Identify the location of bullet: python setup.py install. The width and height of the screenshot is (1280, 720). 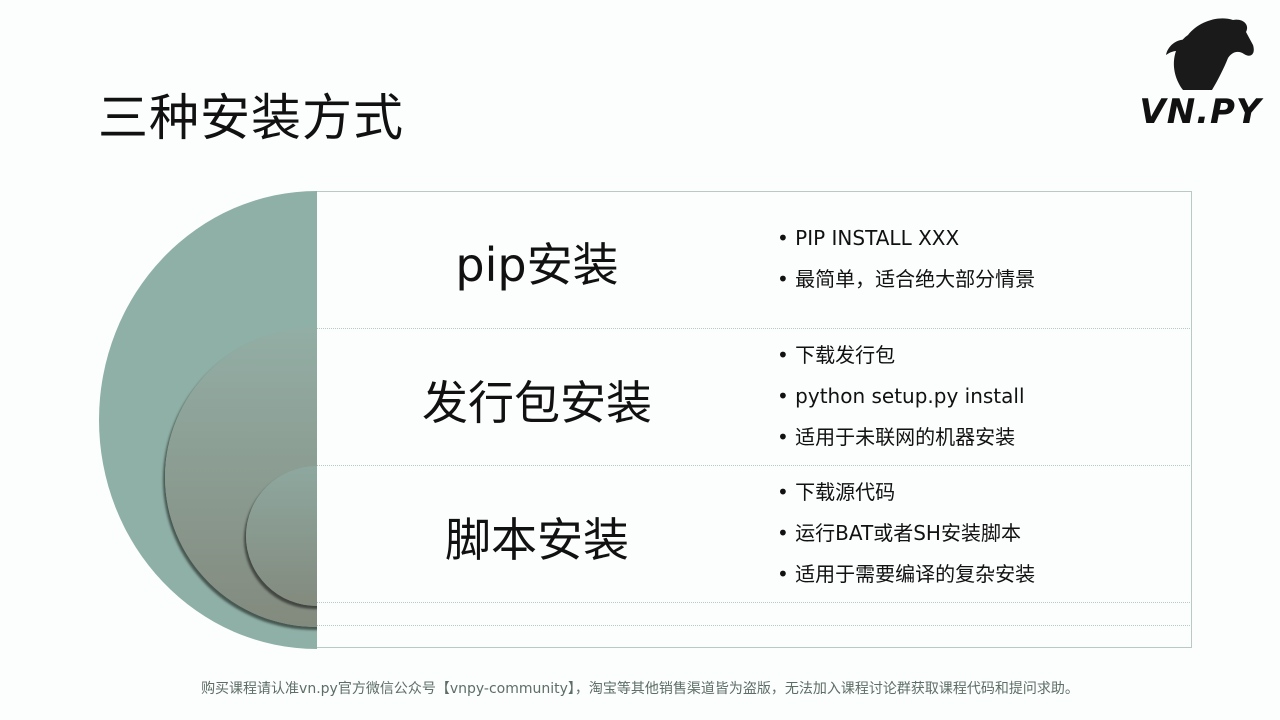
(900, 396).